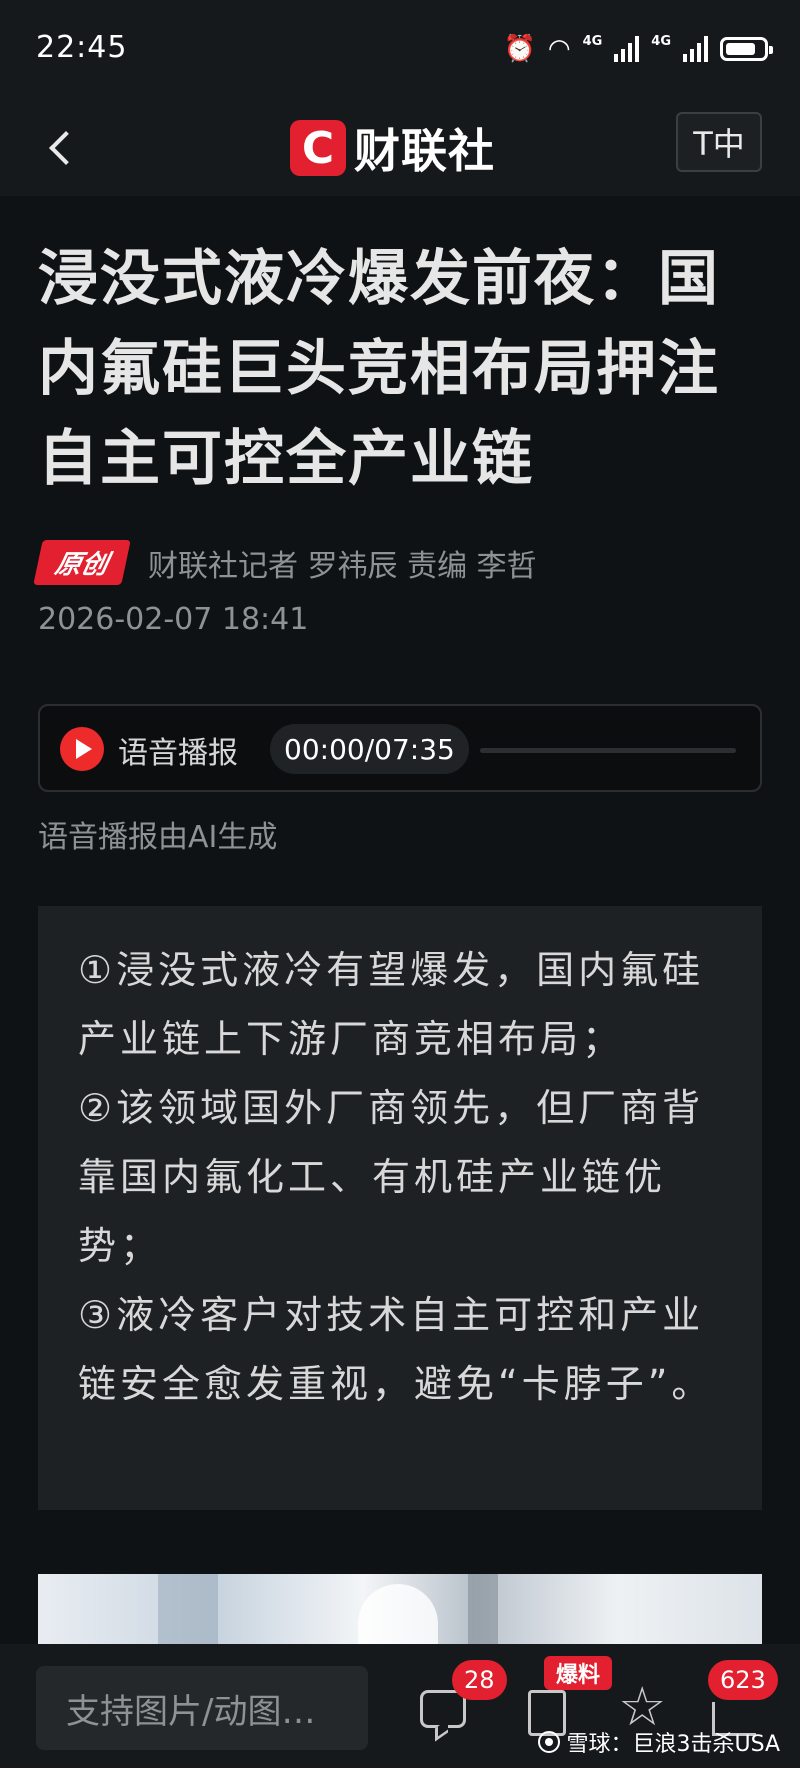  Describe the element at coordinates (661, 41) in the screenshot. I see `network-label-2: 4G` at that location.